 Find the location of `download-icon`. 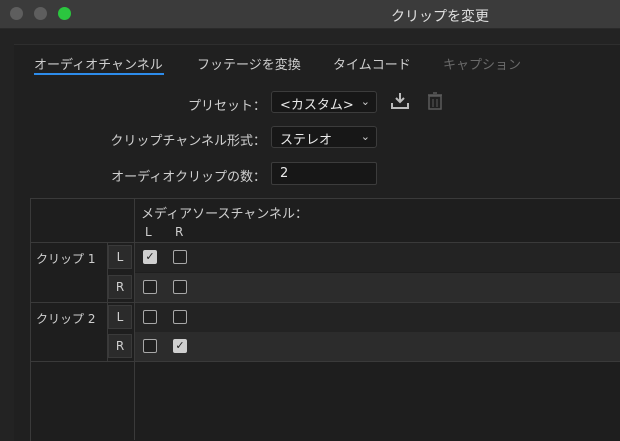

download-icon is located at coordinates (400, 103).